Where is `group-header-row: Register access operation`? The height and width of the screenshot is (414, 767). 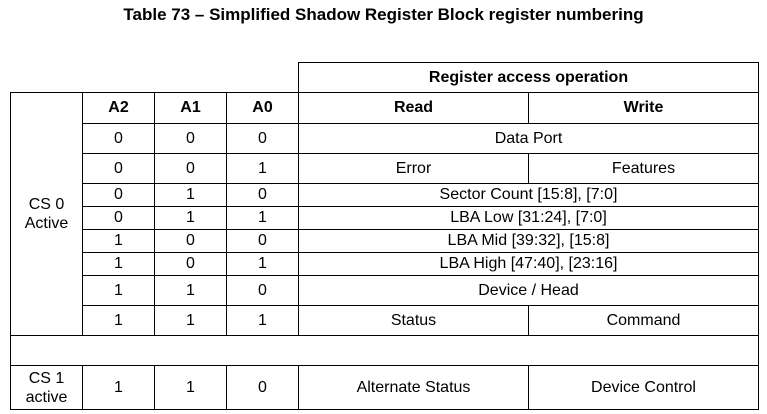
group-header-row: Register access operation is located at coordinates (384, 77).